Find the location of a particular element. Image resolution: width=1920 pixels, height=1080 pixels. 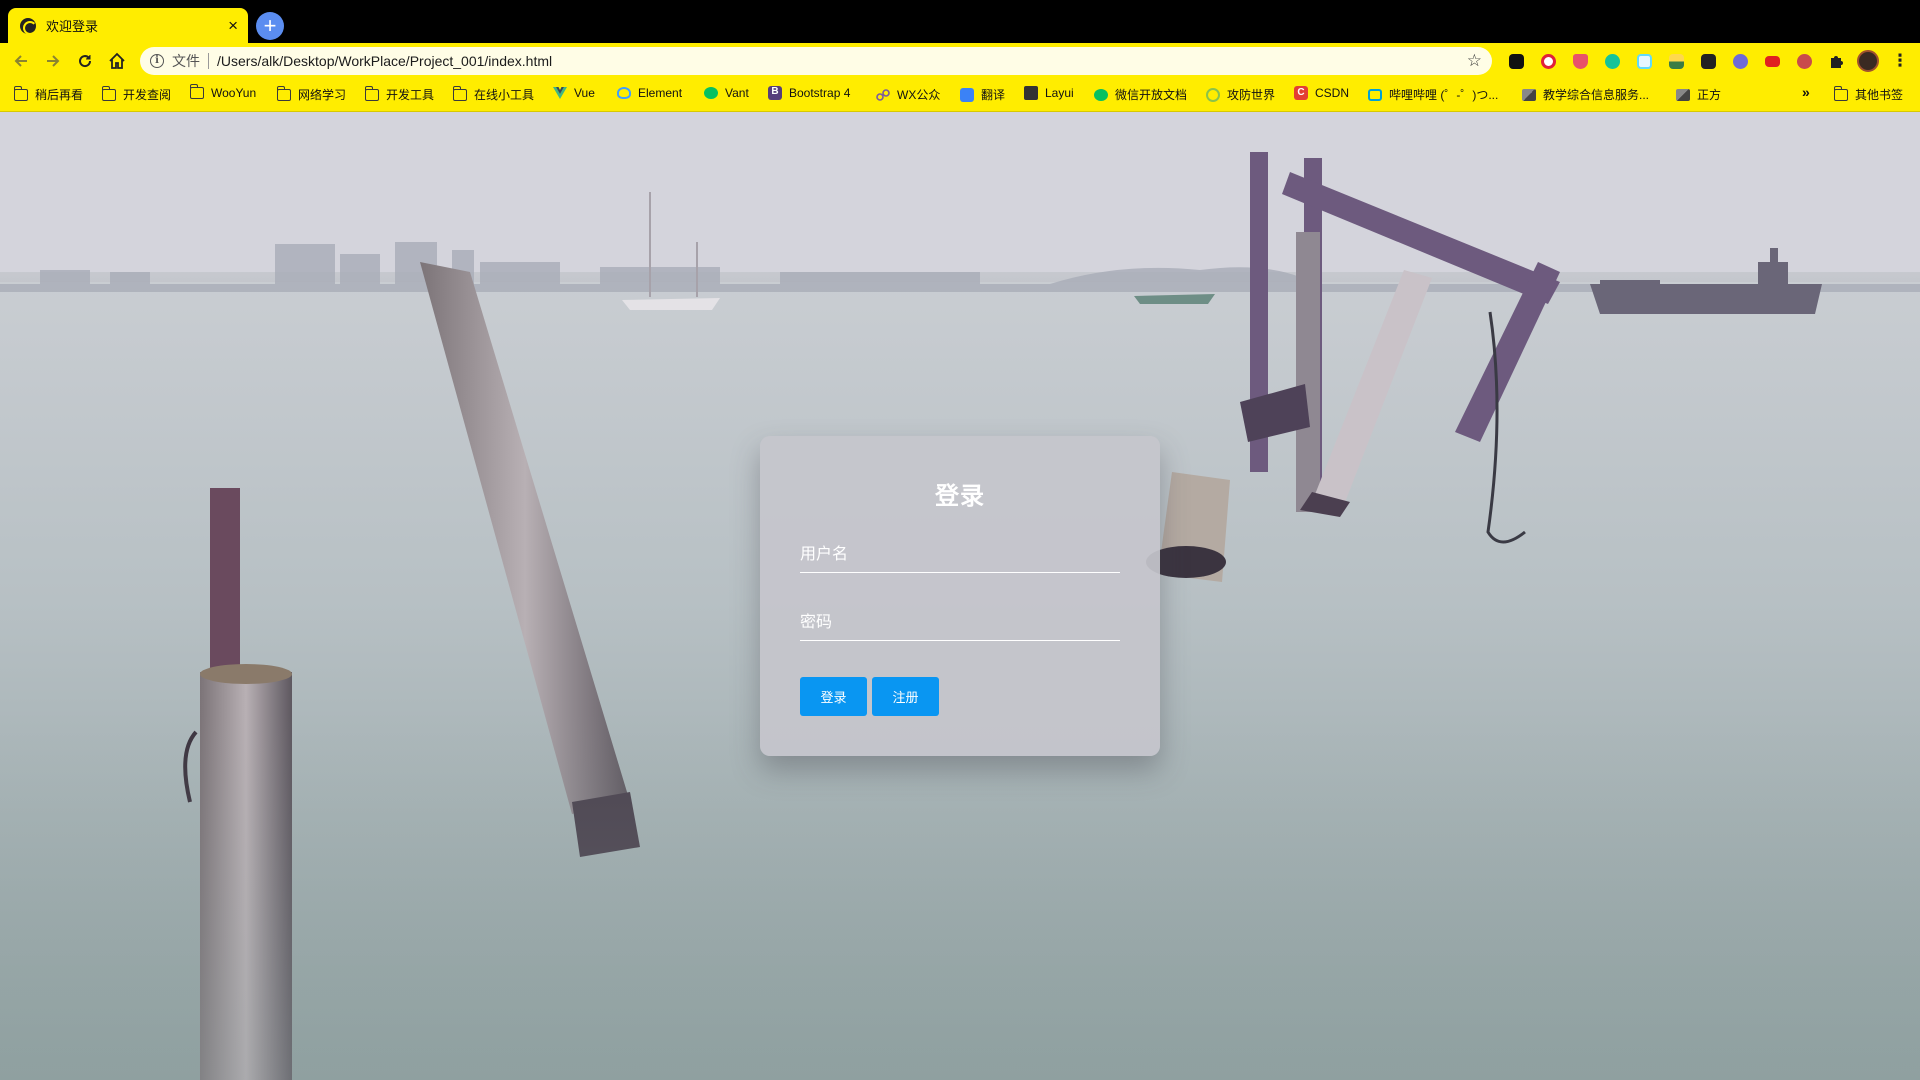

bookmark-folder-dev-tools: 开发工具 is located at coordinates (399, 94).